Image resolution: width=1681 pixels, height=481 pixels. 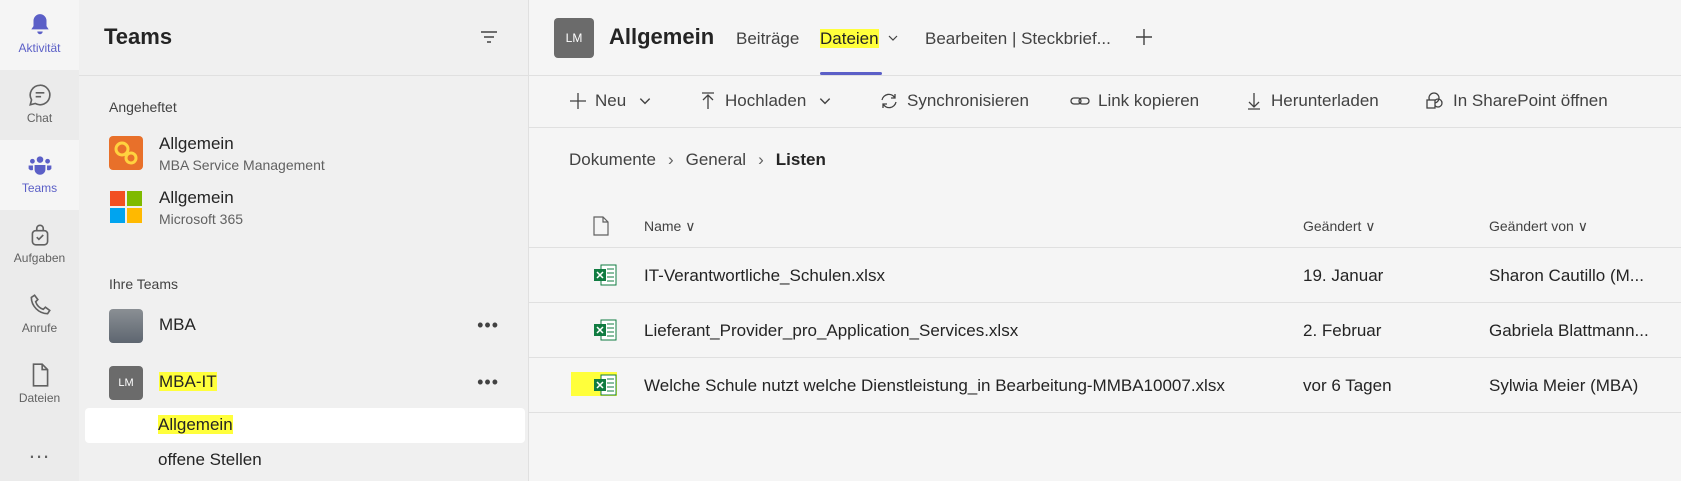 I want to click on column-name-label: Name, so click(x=663, y=226).